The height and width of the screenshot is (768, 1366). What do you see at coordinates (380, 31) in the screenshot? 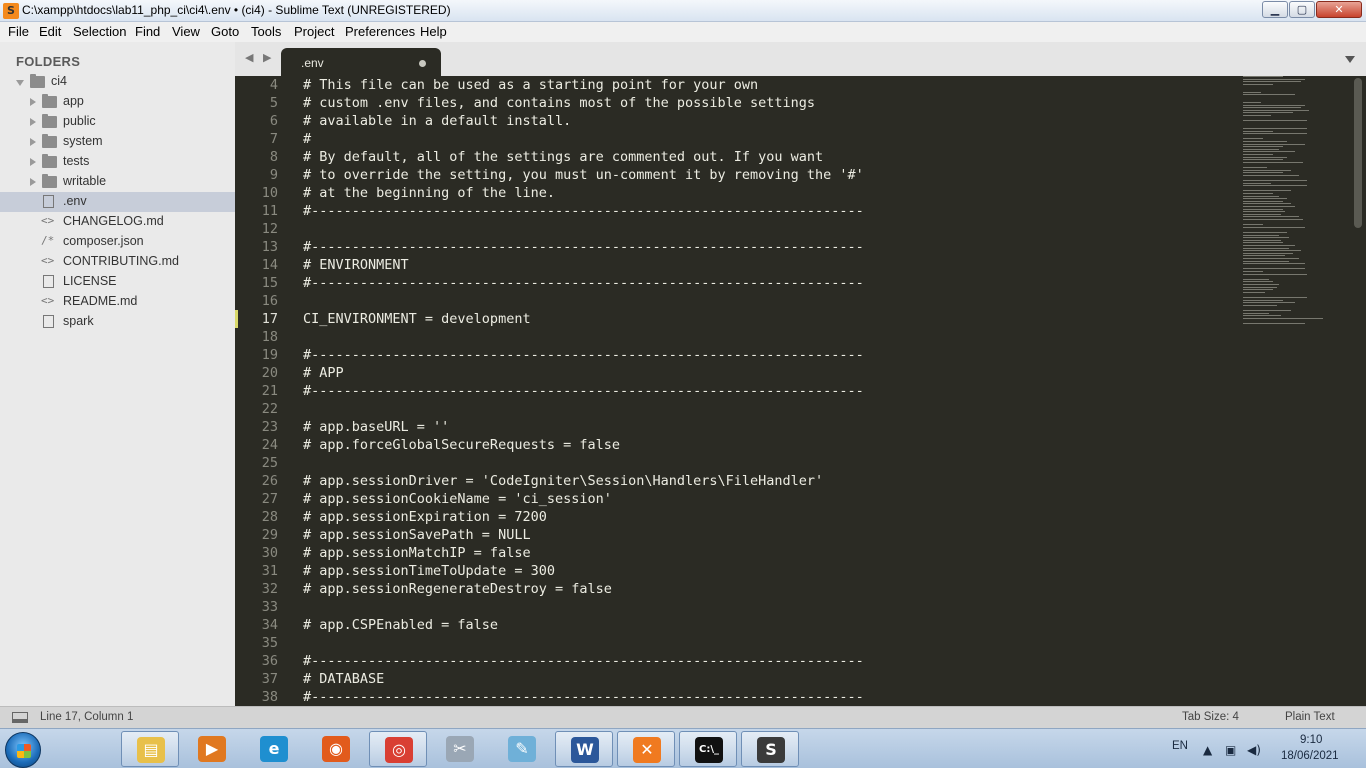
I see `menu-preferences: Preferences` at bounding box center [380, 31].